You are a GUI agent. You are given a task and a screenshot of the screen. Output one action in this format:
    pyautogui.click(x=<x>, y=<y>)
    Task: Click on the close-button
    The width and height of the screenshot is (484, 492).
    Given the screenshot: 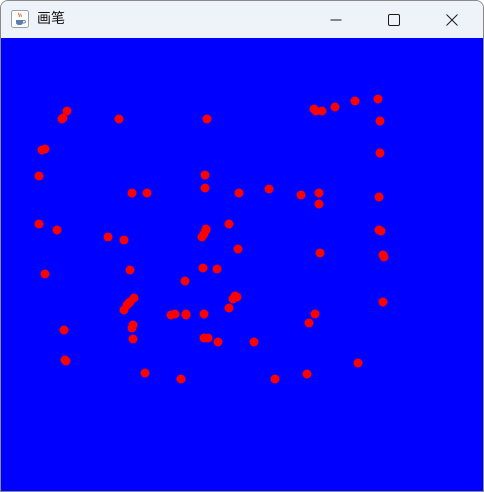 What is the action you would take?
    pyautogui.click(x=452, y=19)
    